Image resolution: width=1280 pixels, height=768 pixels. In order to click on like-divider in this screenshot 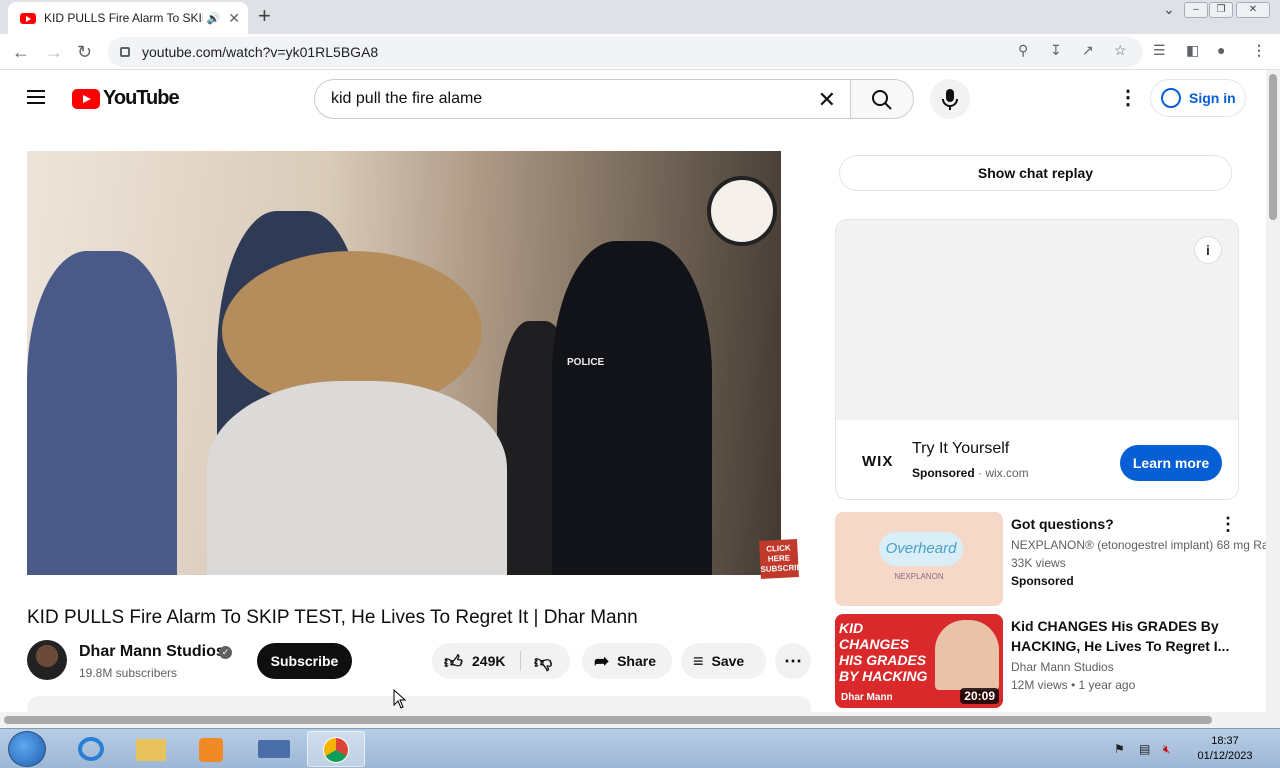, I will do `click(520, 661)`.